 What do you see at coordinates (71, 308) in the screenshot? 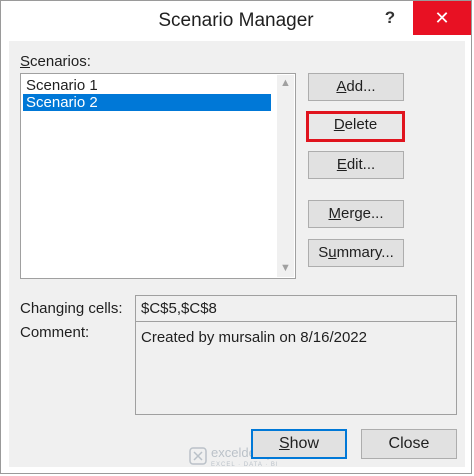
I see `changing-cells-label: Changing cells:` at bounding box center [71, 308].